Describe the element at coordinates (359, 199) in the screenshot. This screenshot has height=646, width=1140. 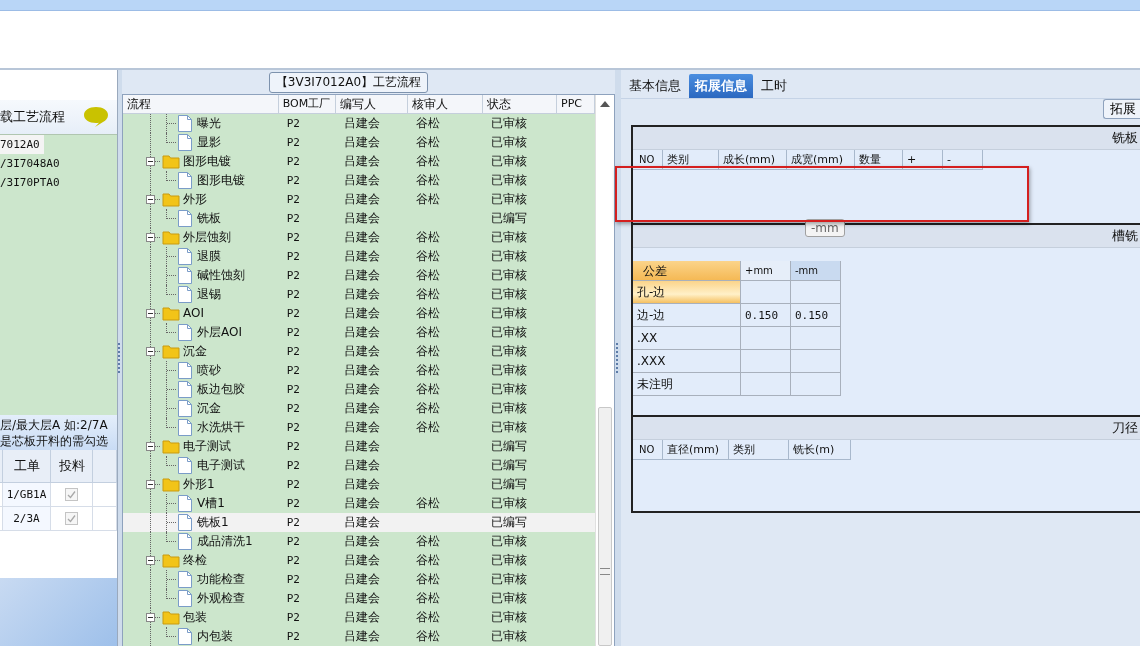
I see `table-row: 外形 P2 吕建会 谷松 已审核` at that location.